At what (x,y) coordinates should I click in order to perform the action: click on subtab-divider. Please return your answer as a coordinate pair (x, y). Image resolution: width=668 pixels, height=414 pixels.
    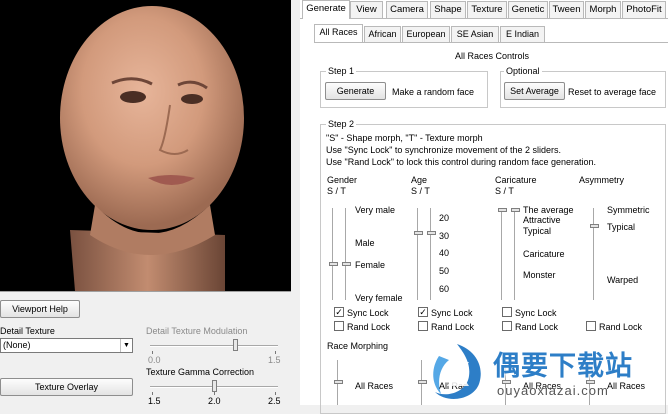
    Looking at the image, I should click on (491, 42).